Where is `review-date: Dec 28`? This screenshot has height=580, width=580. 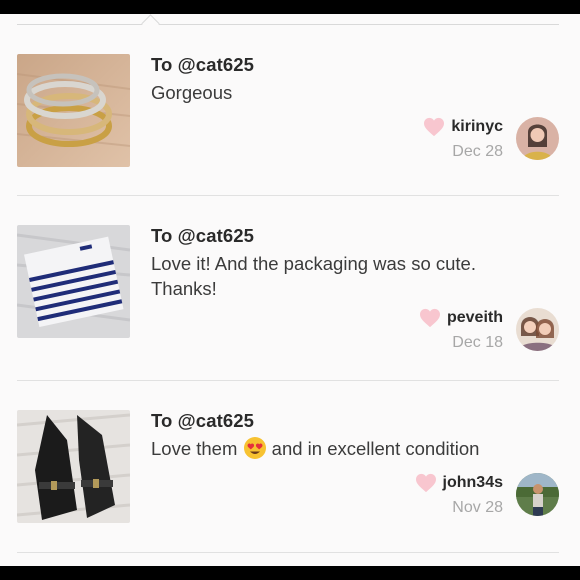
review-date: Dec 28 is located at coordinates (477, 151).